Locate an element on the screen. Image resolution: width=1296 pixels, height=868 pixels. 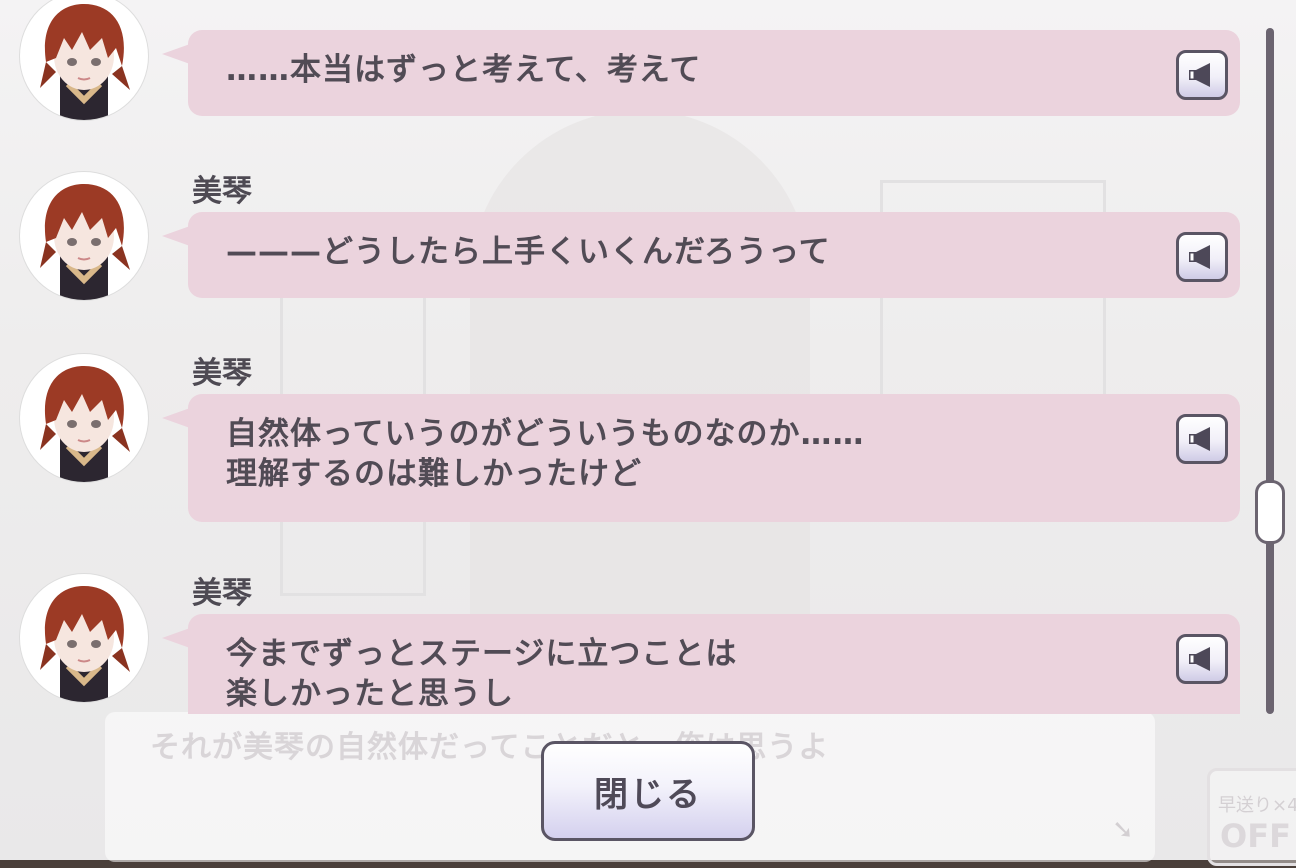
dialogue-bubble: 今までずっとステージに立つことは 楽しかったと思うし is located at coordinates (701, 664).